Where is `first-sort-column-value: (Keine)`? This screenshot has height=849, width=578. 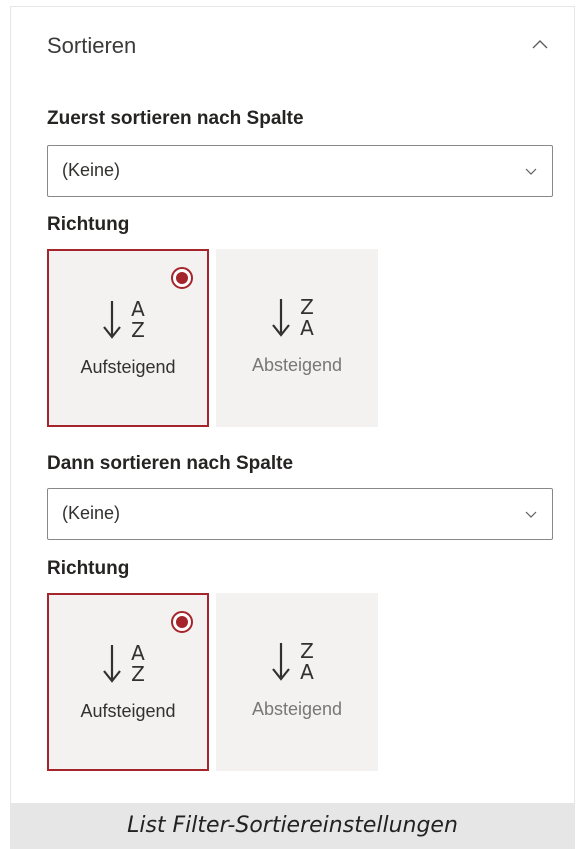 first-sort-column-value: (Keine) is located at coordinates (91, 170).